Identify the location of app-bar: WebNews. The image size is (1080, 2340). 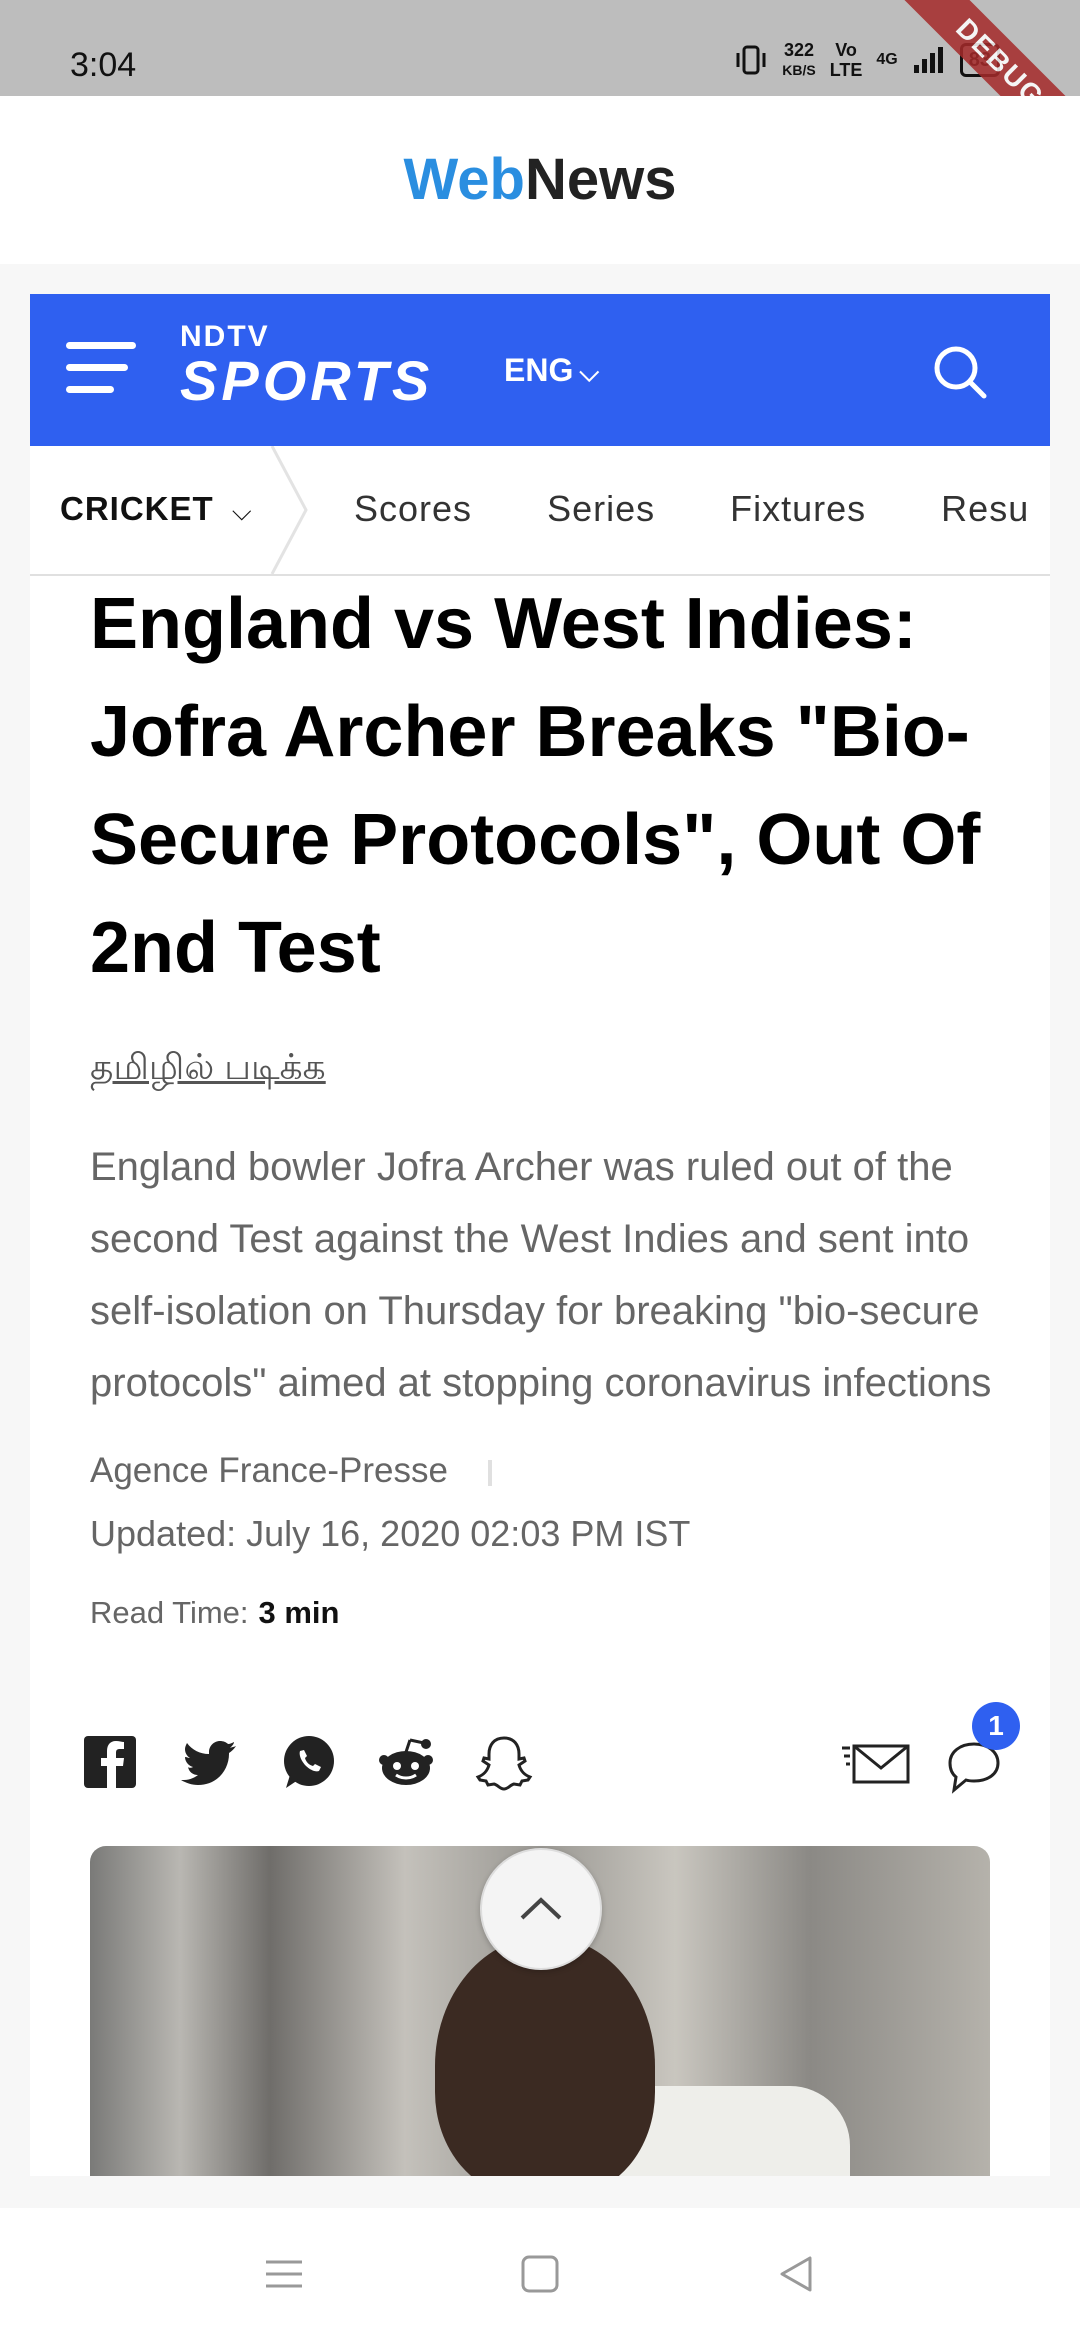
(540, 180).